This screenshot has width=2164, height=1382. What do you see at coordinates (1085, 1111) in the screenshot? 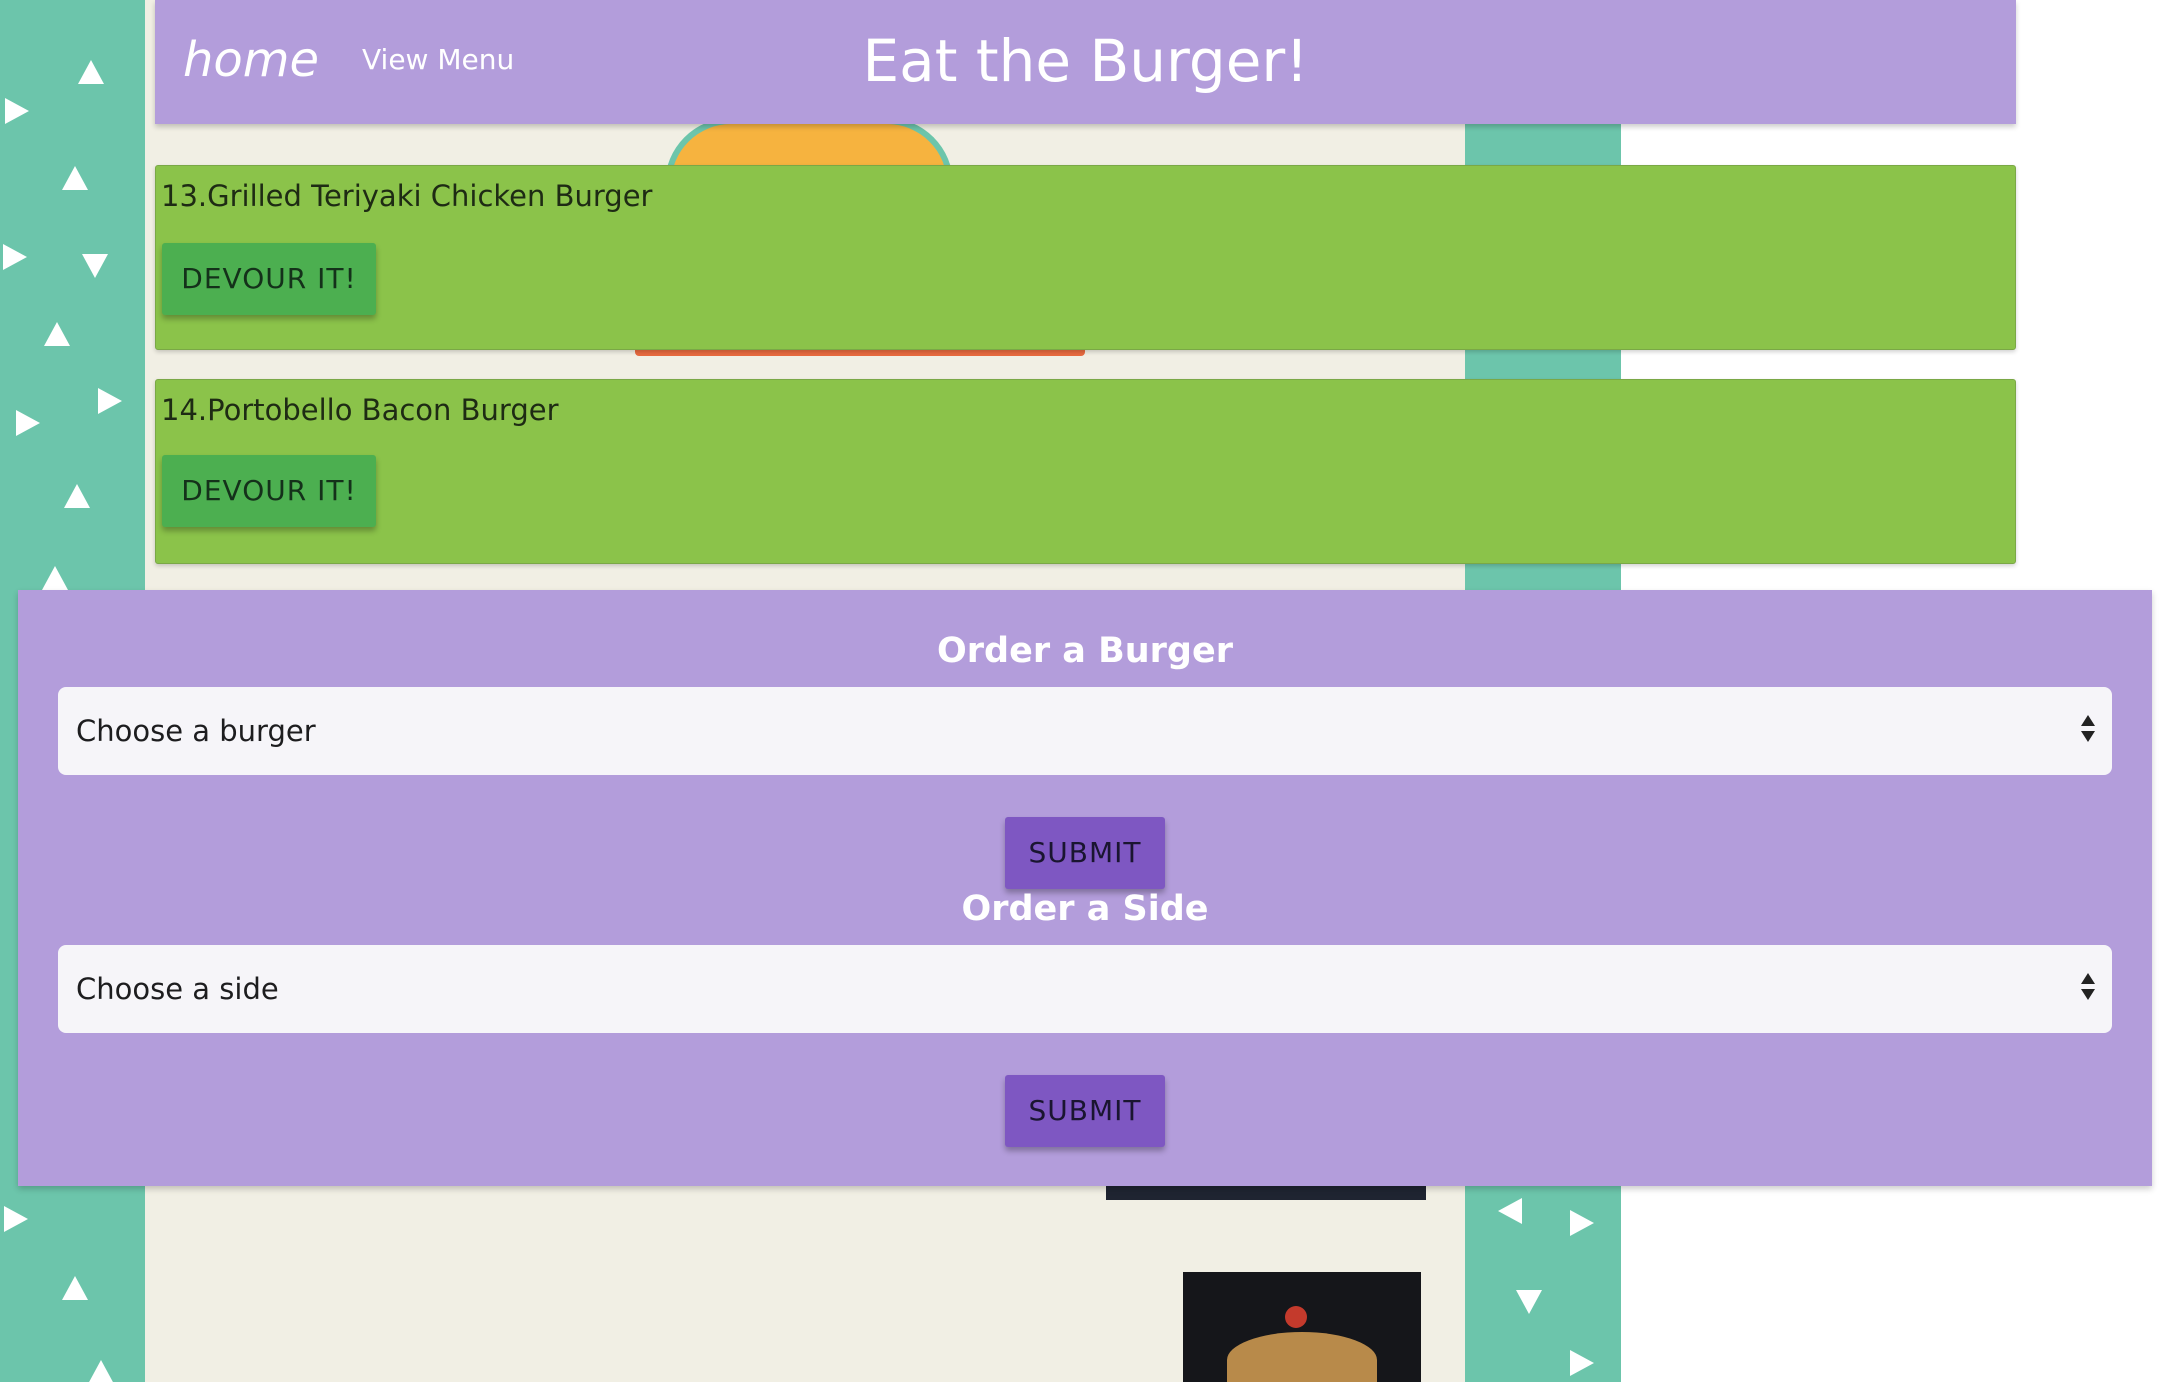
I see `submit-side-button: SUBMIT` at bounding box center [1085, 1111].